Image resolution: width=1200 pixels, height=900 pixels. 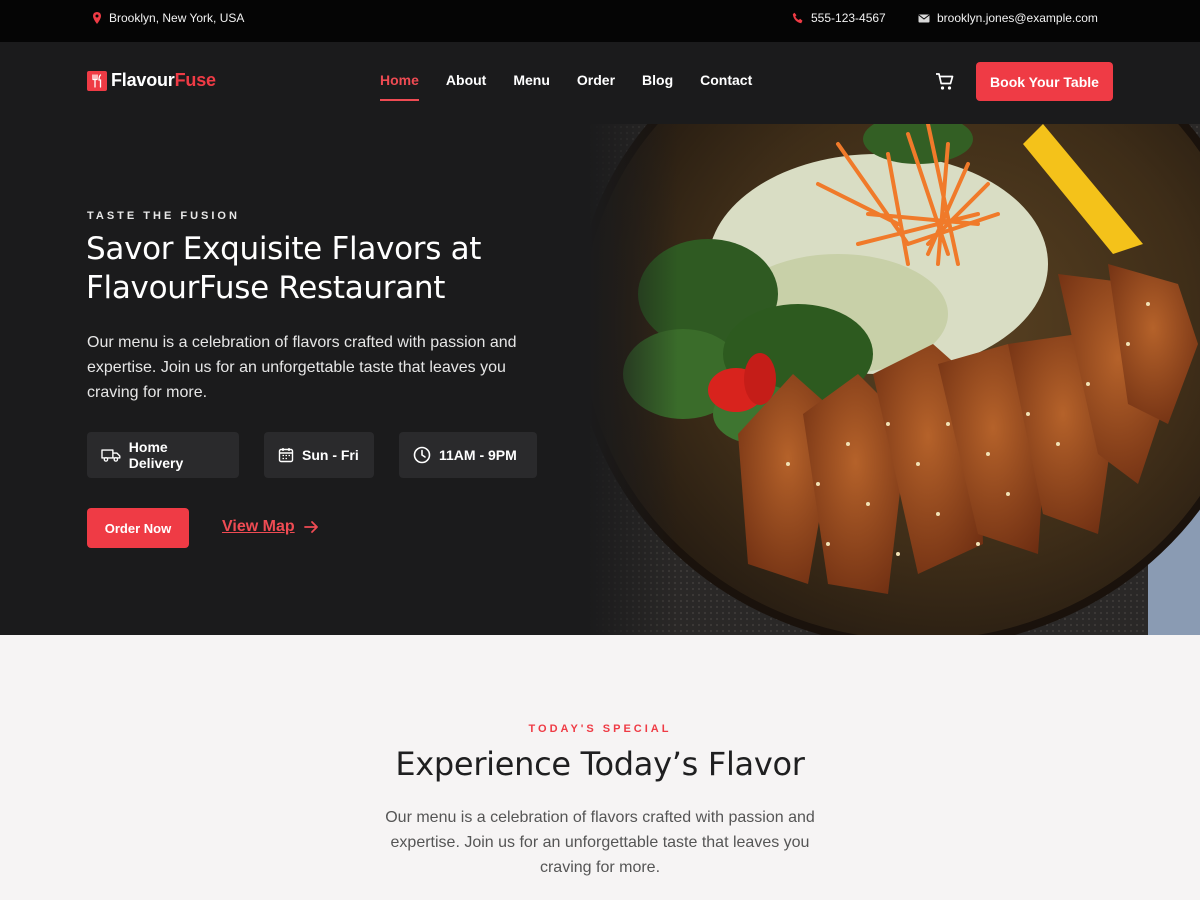 I want to click on brand-name-part2: Fuse, so click(x=195, y=80).